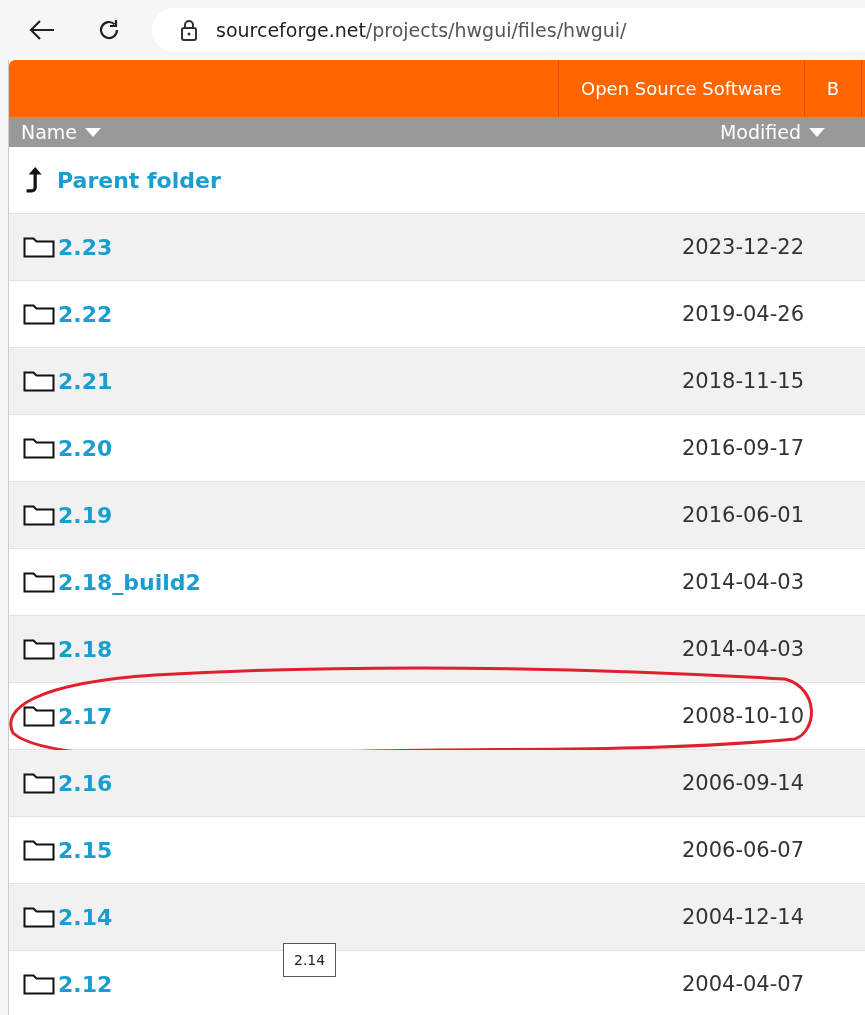 This screenshot has width=865, height=1015. I want to click on url-text: sourceforge.net/projects/hwgui/files/hwgui/, so click(421, 30).